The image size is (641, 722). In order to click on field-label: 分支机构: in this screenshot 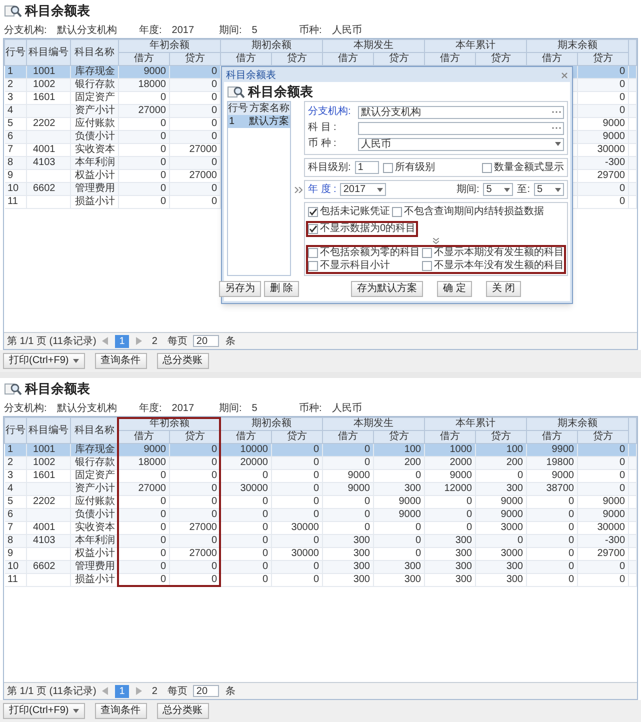, I will do `click(330, 112)`.